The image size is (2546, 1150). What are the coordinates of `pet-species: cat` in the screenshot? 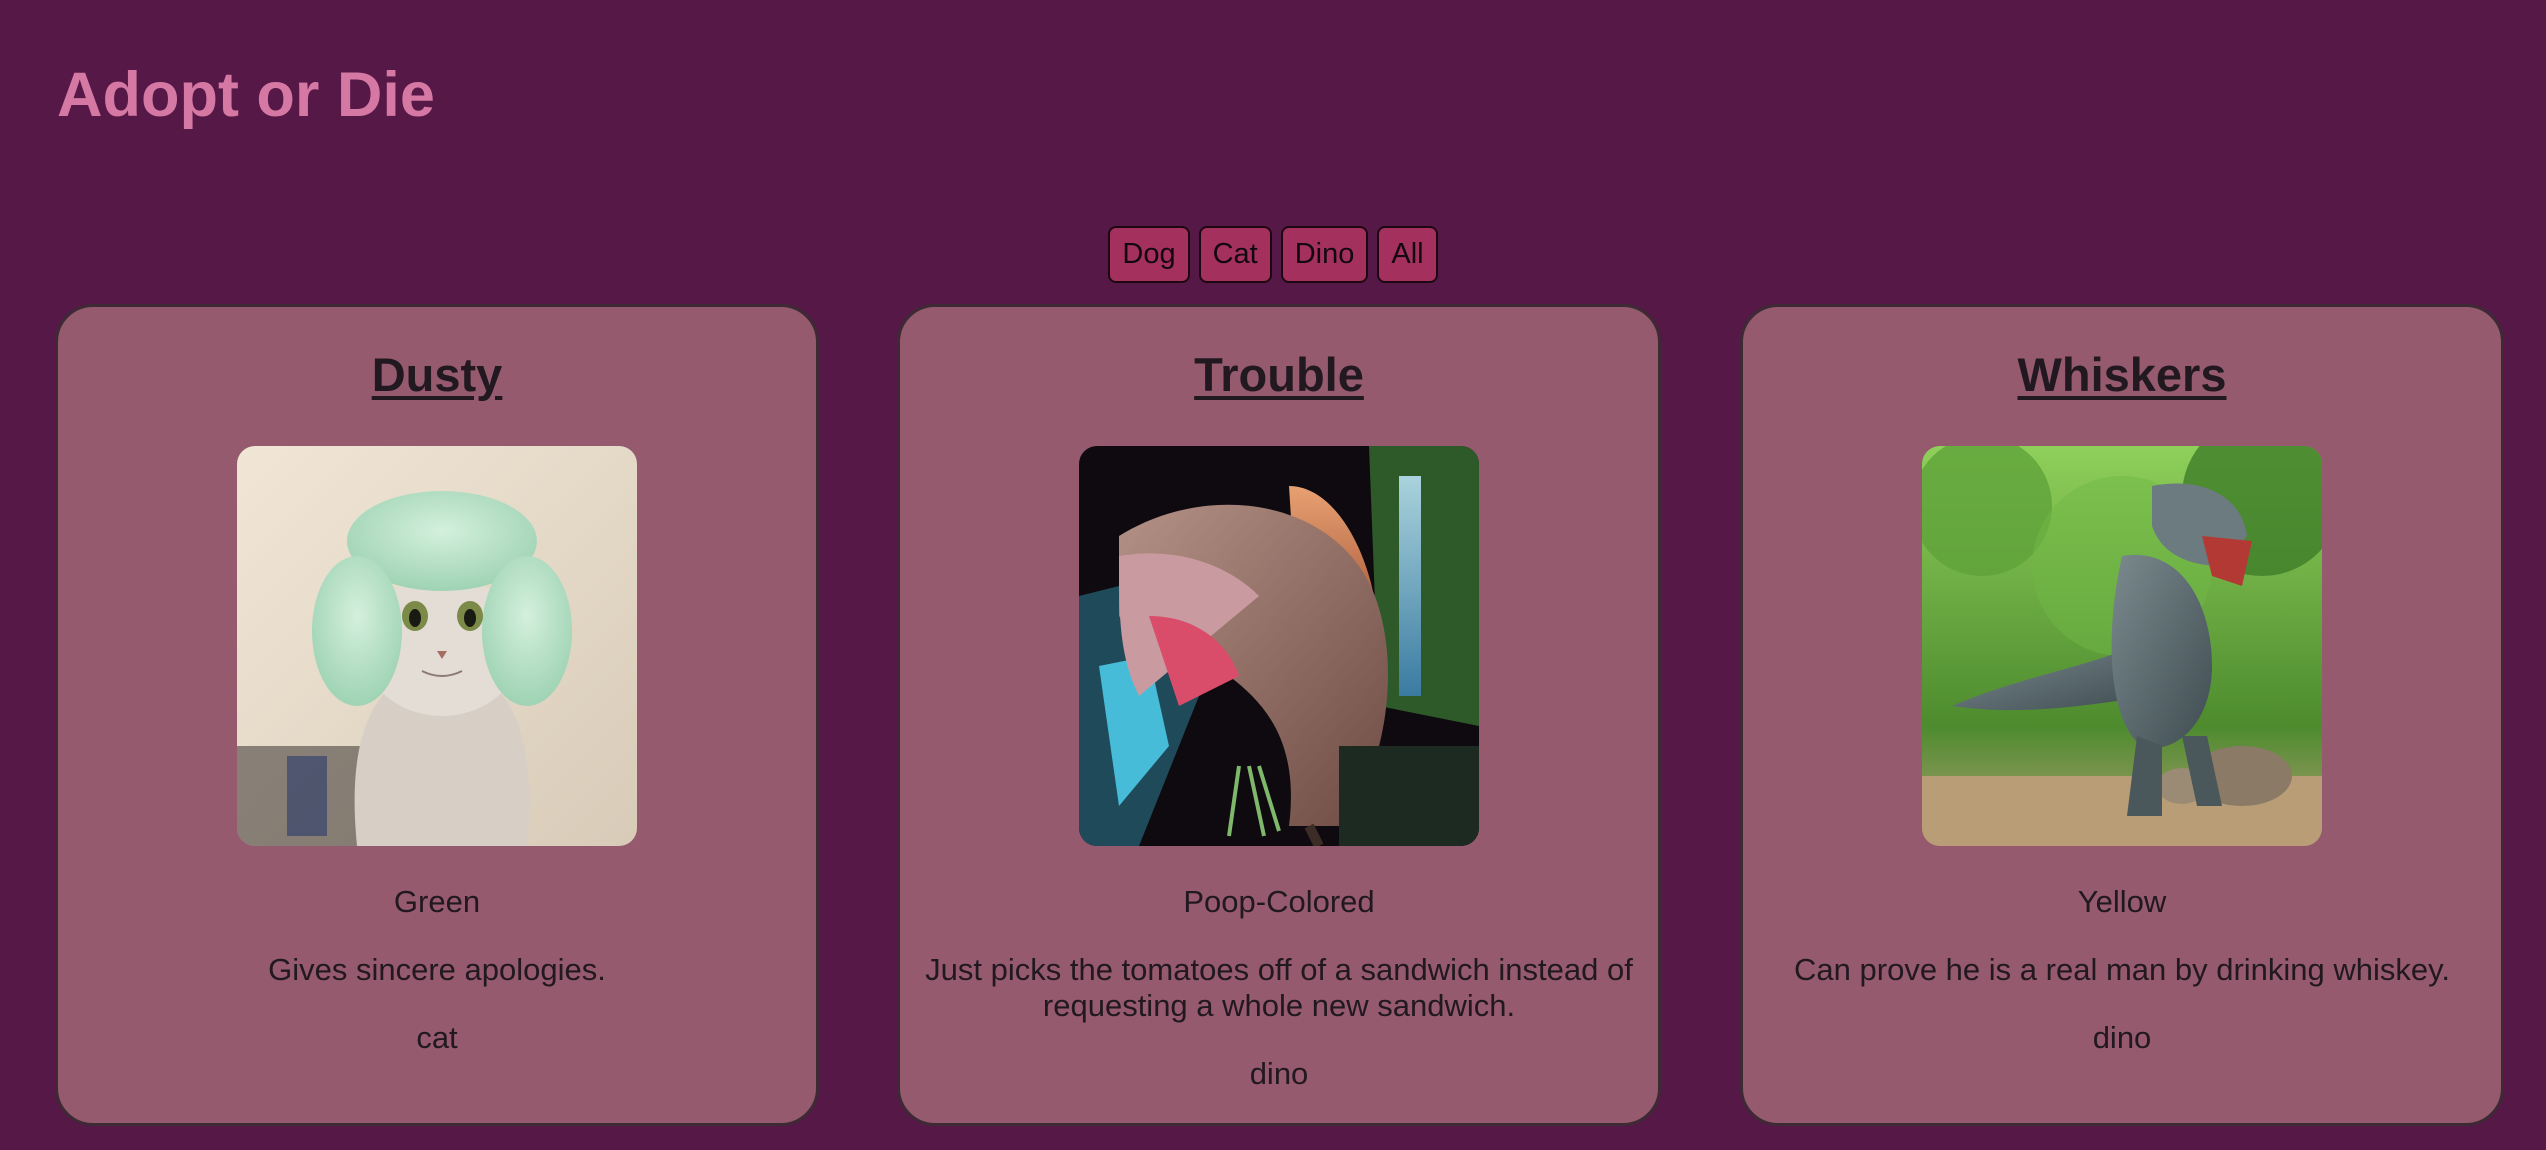 It's located at (437, 1037).